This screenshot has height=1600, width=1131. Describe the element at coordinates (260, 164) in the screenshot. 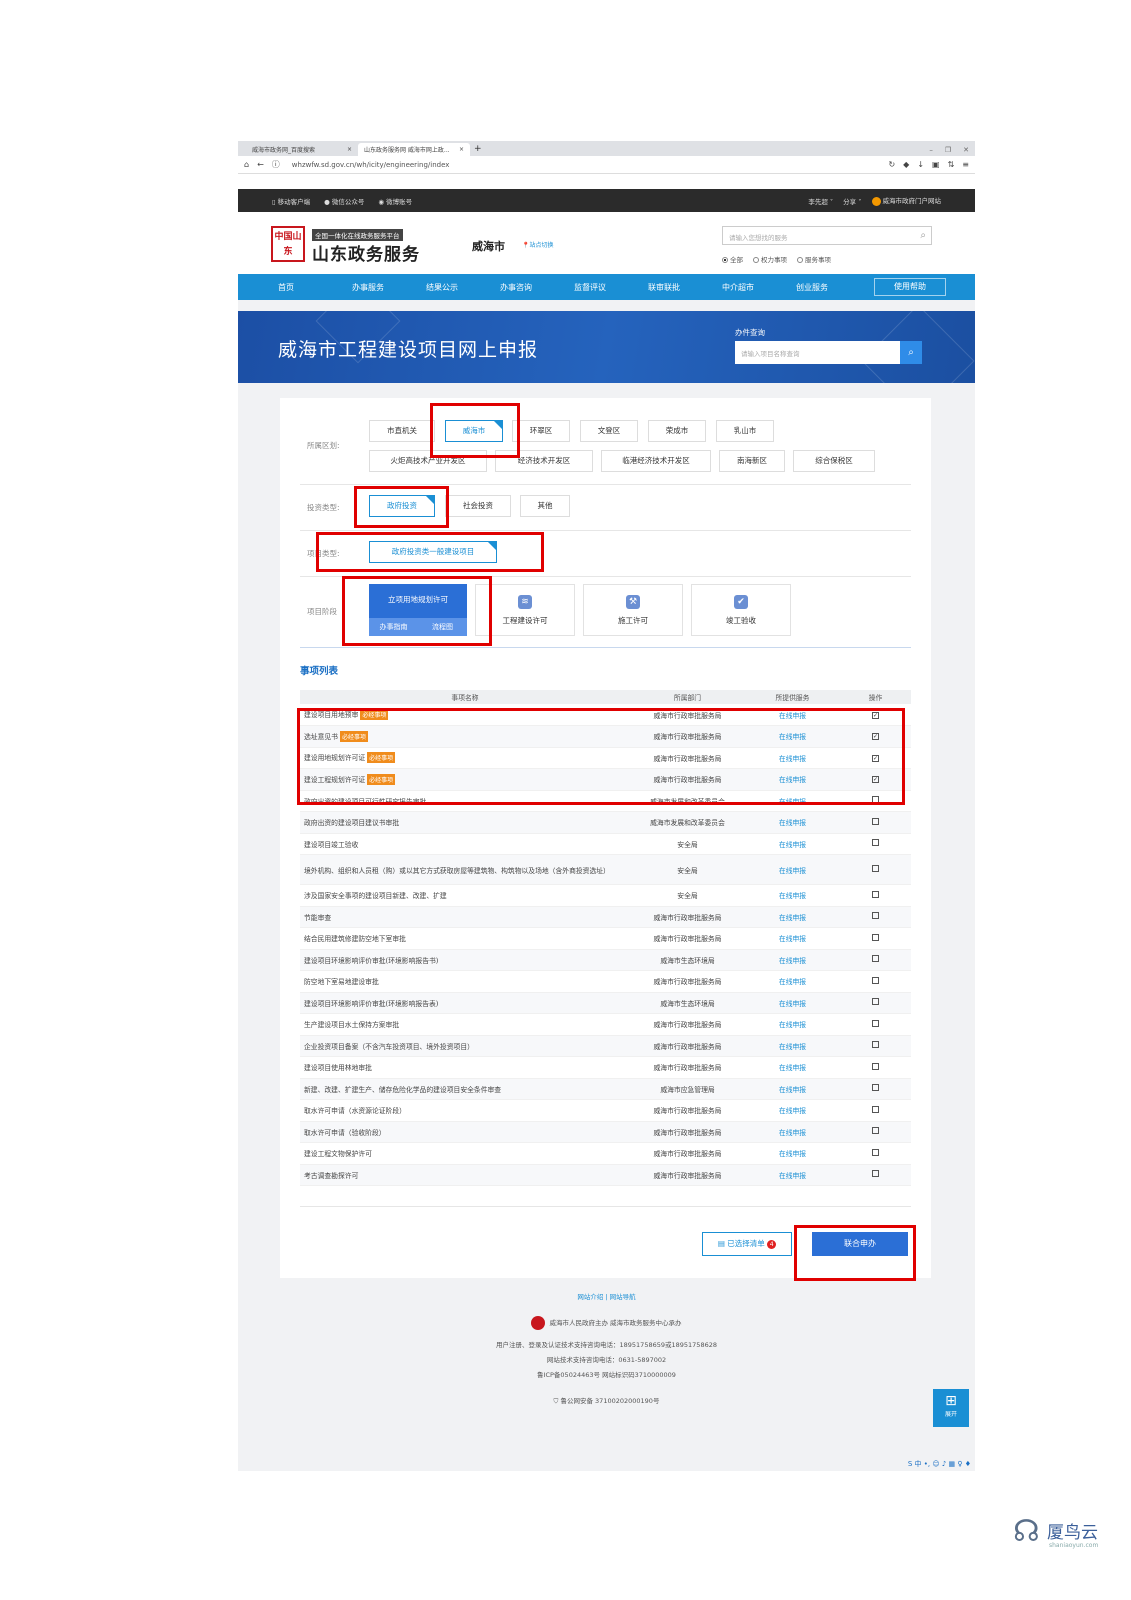

I see `back-icon: ←` at that location.